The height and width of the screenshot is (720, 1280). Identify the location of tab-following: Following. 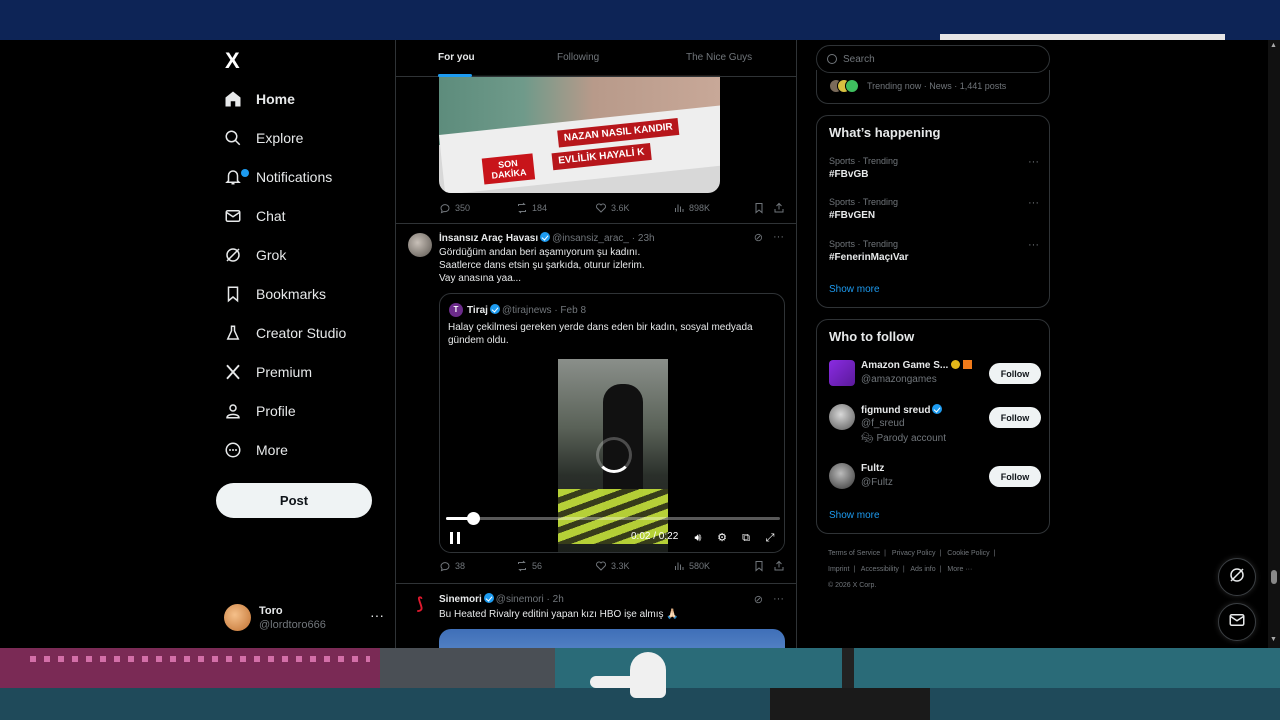
(578, 57).